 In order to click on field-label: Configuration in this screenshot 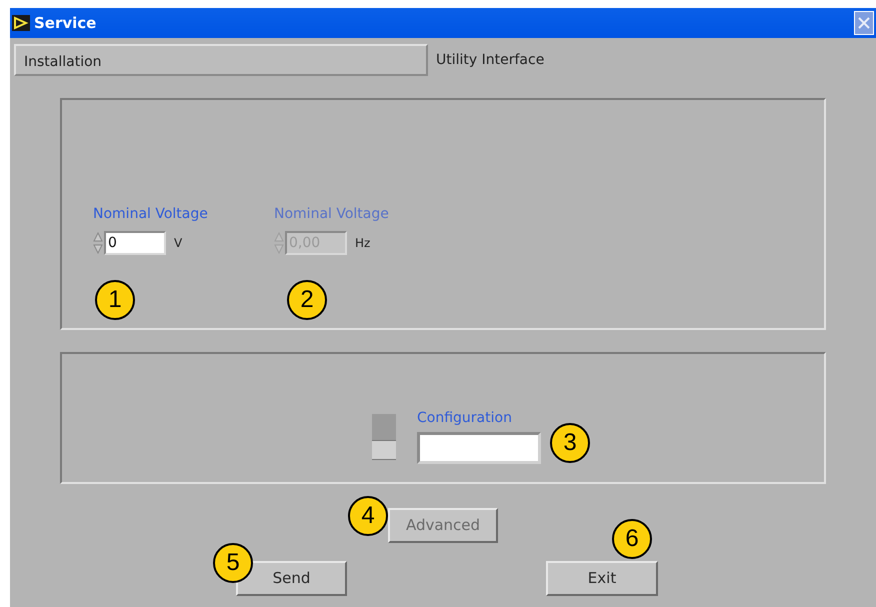, I will do `click(465, 418)`.